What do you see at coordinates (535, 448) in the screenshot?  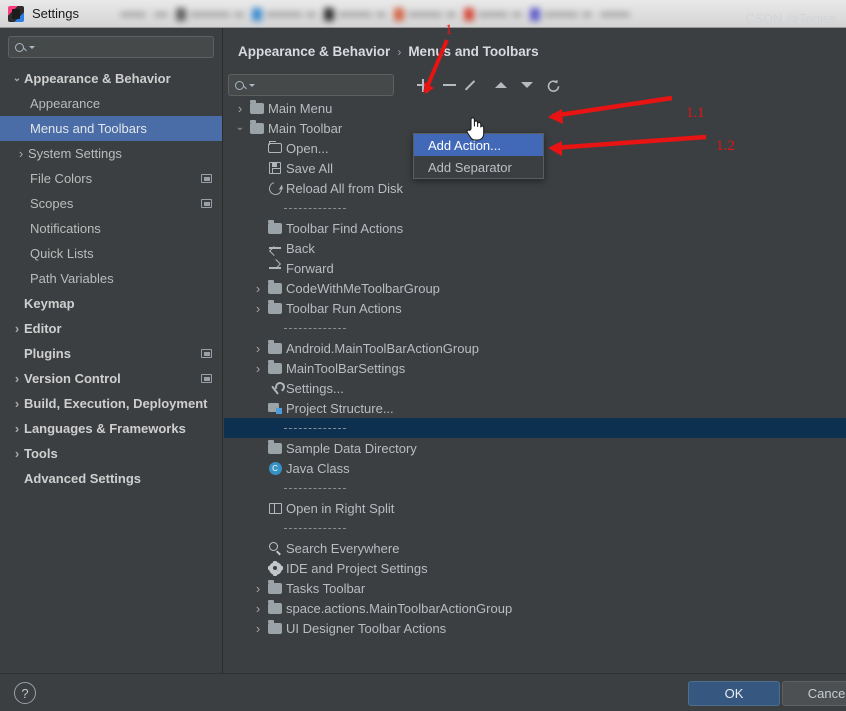 I see `tree-row: Sample Data Directory` at bounding box center [535, 448].